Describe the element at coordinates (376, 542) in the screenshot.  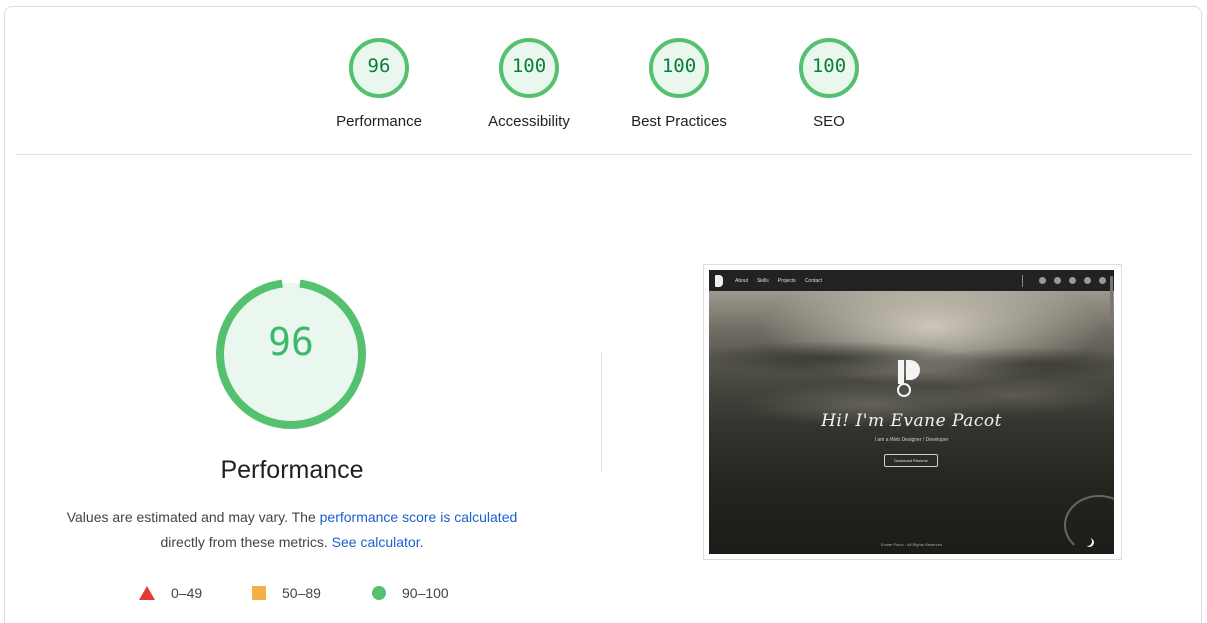
I see `see-calculator-link: See calculator` at that location.